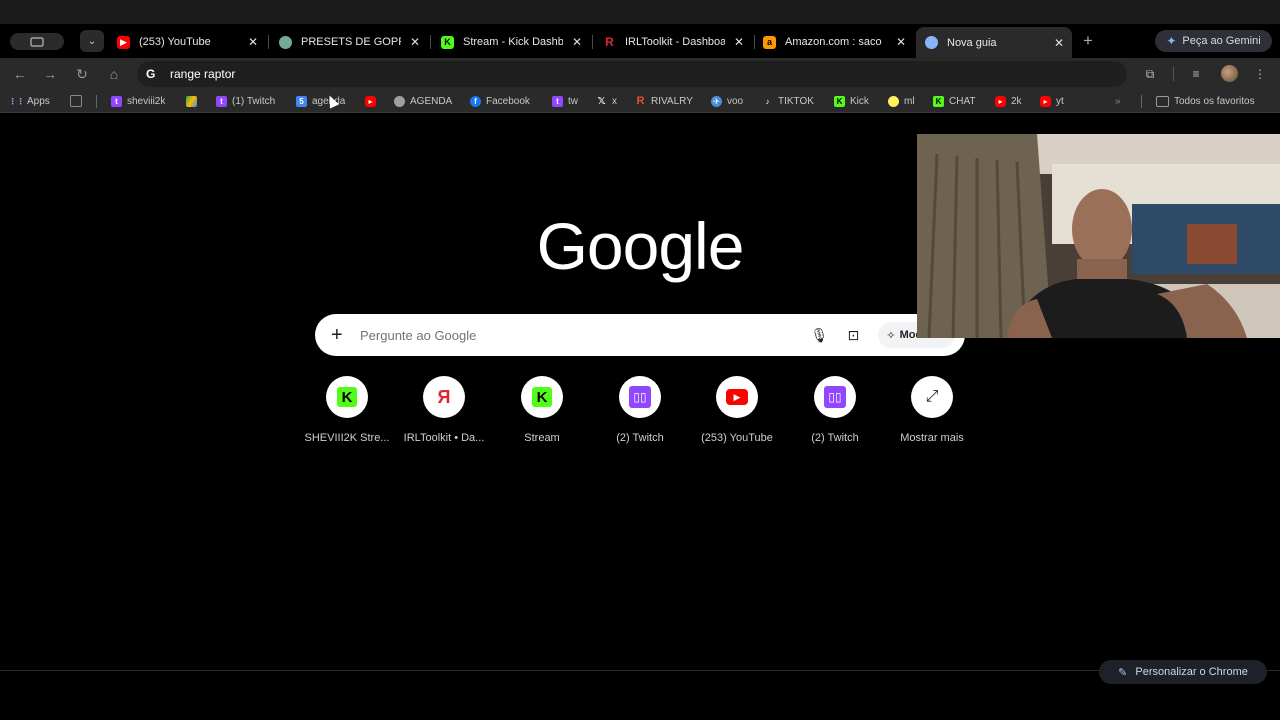  What do you see at coordinates (82, 74) in the screenshot?
I see `reload-button: ↻` at bounding box center [82, 74].